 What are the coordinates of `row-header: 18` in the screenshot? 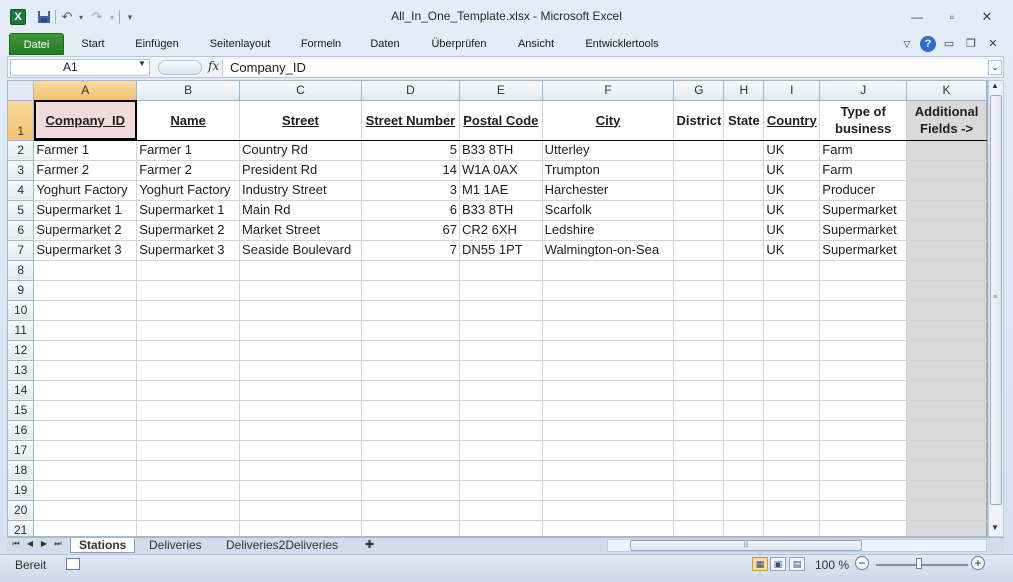 It's located at (21, 470).